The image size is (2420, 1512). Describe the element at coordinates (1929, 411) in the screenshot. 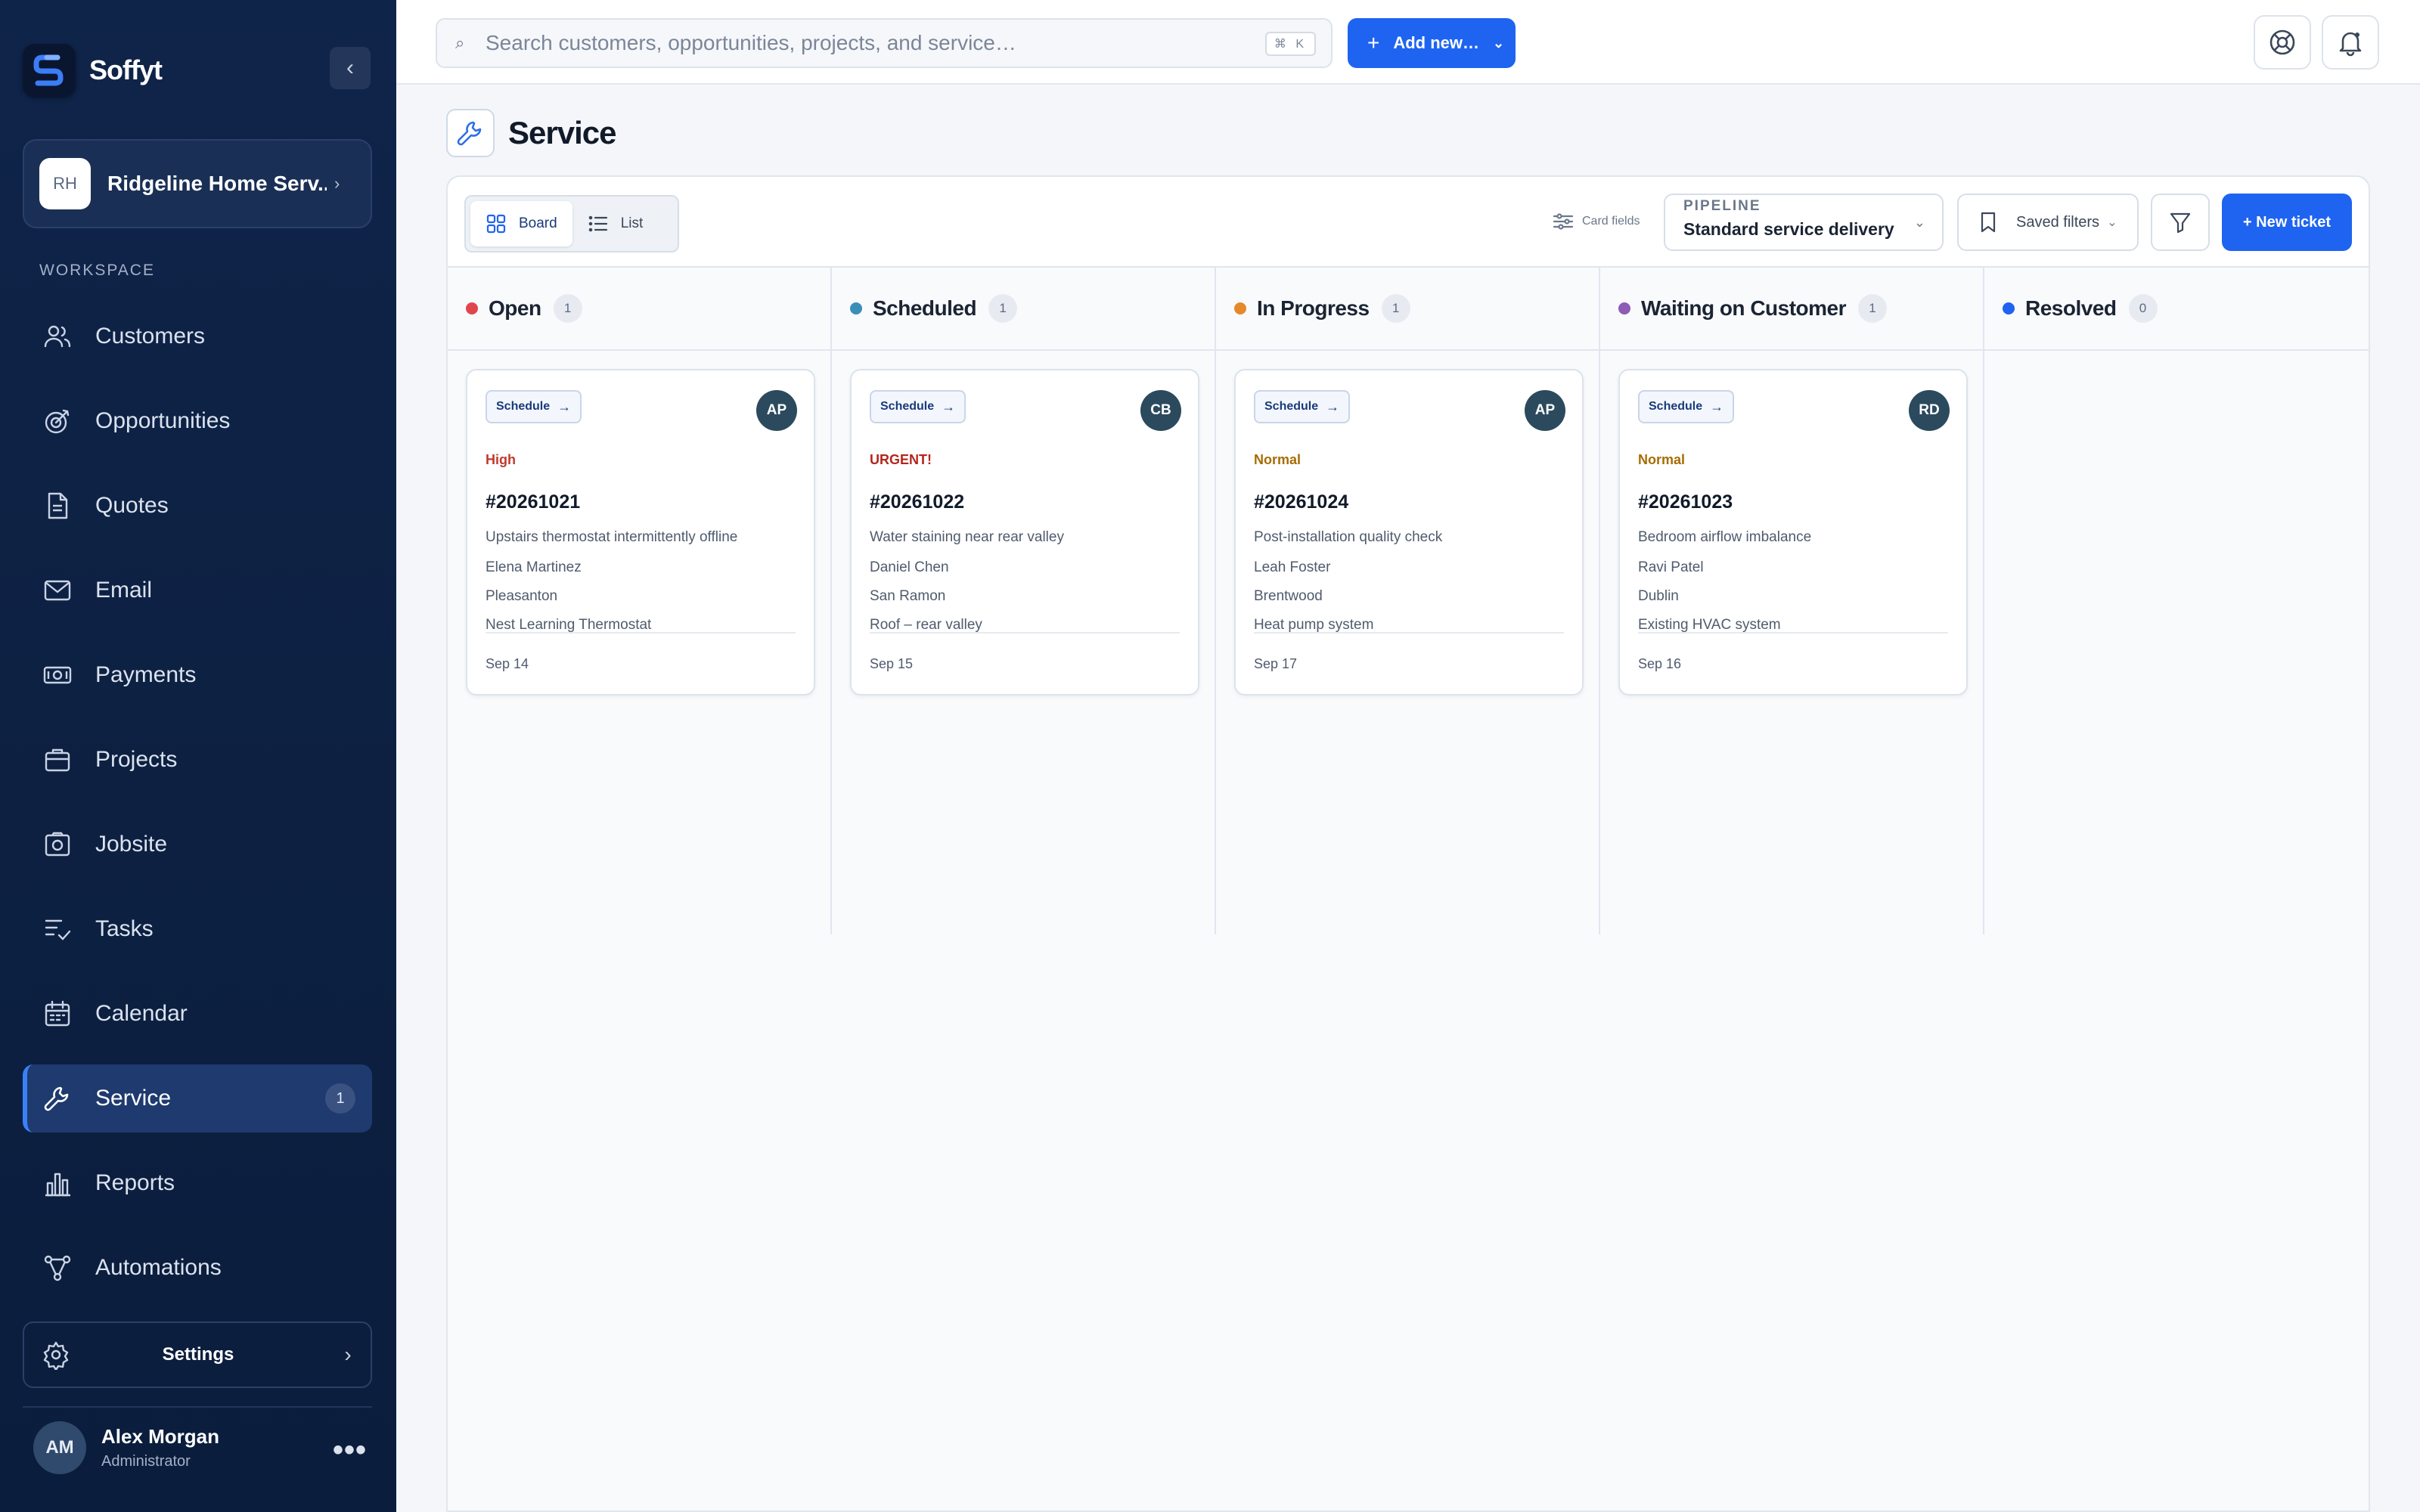

I see `avatar: RD` at that location.